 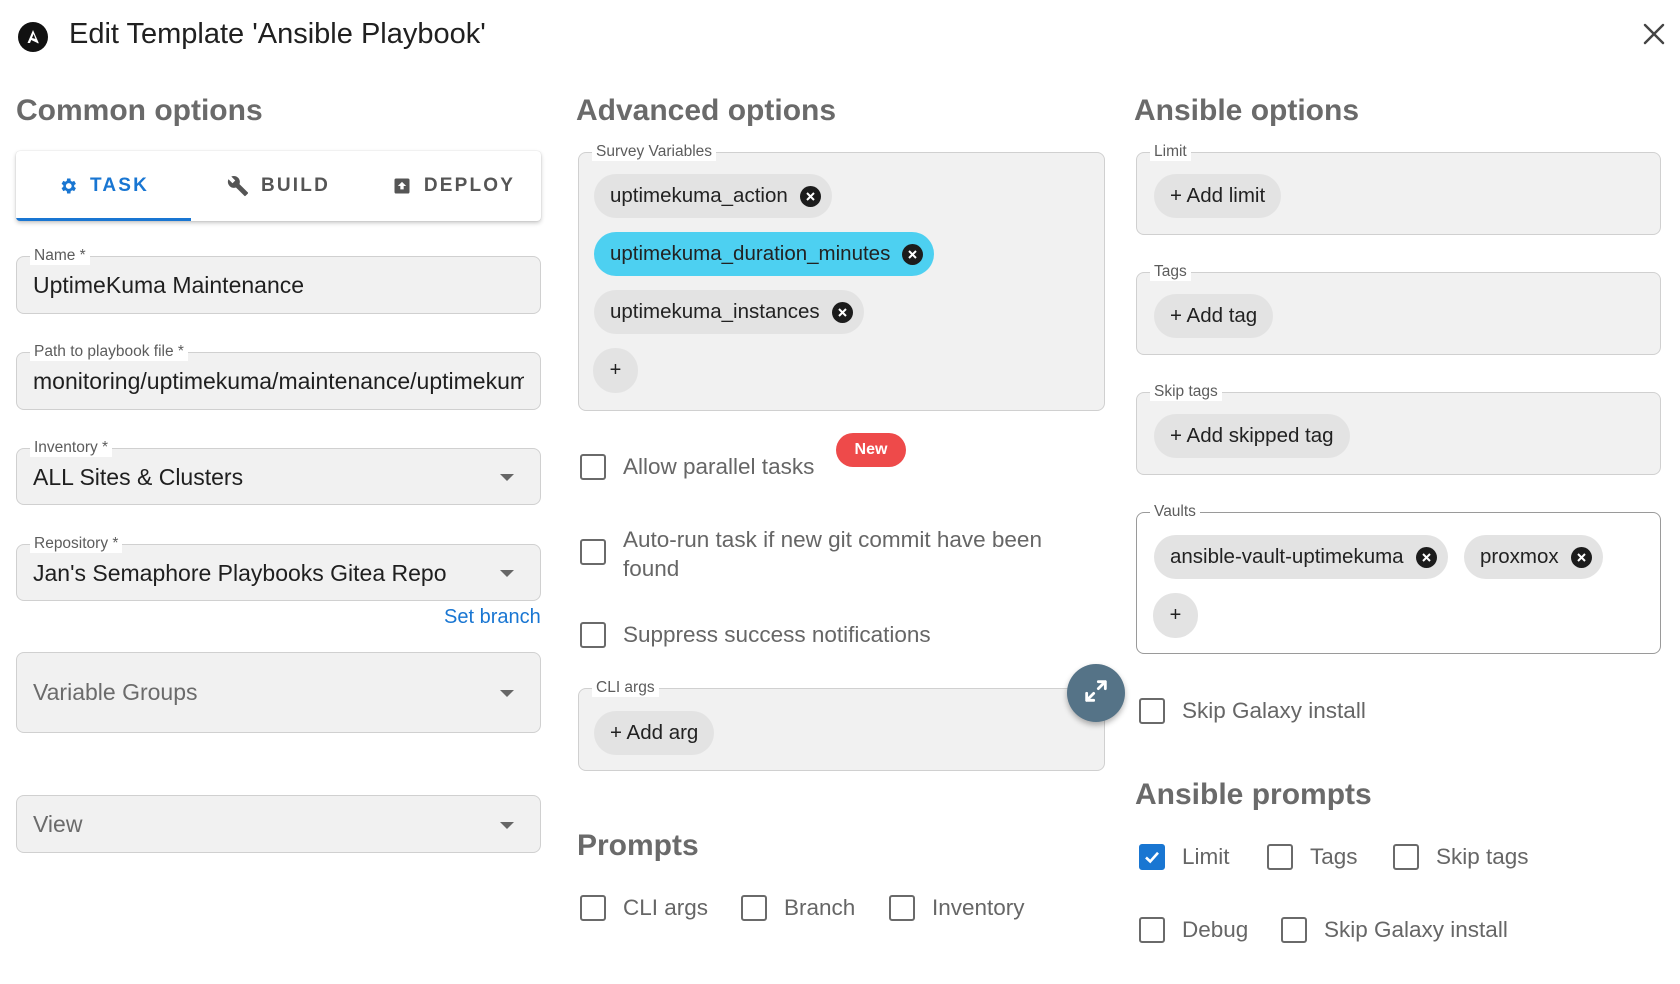 What do you see at coordinates (1334, 856) in the screenshot?
I see `ansible-prompt-tags-label: Tags` at bounding box center [1334, 856].